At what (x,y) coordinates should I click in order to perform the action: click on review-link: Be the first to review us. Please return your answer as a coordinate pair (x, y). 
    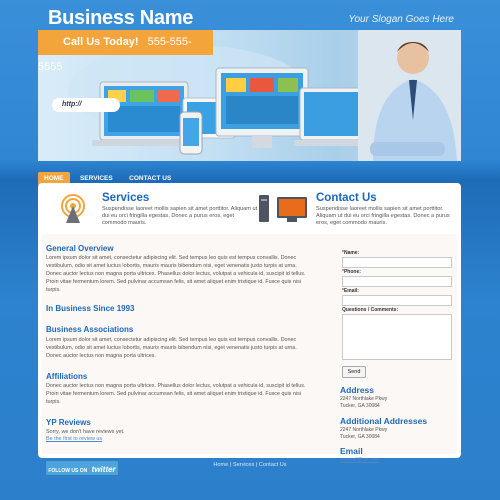
    Looking at the image, I should click on (74, 439).